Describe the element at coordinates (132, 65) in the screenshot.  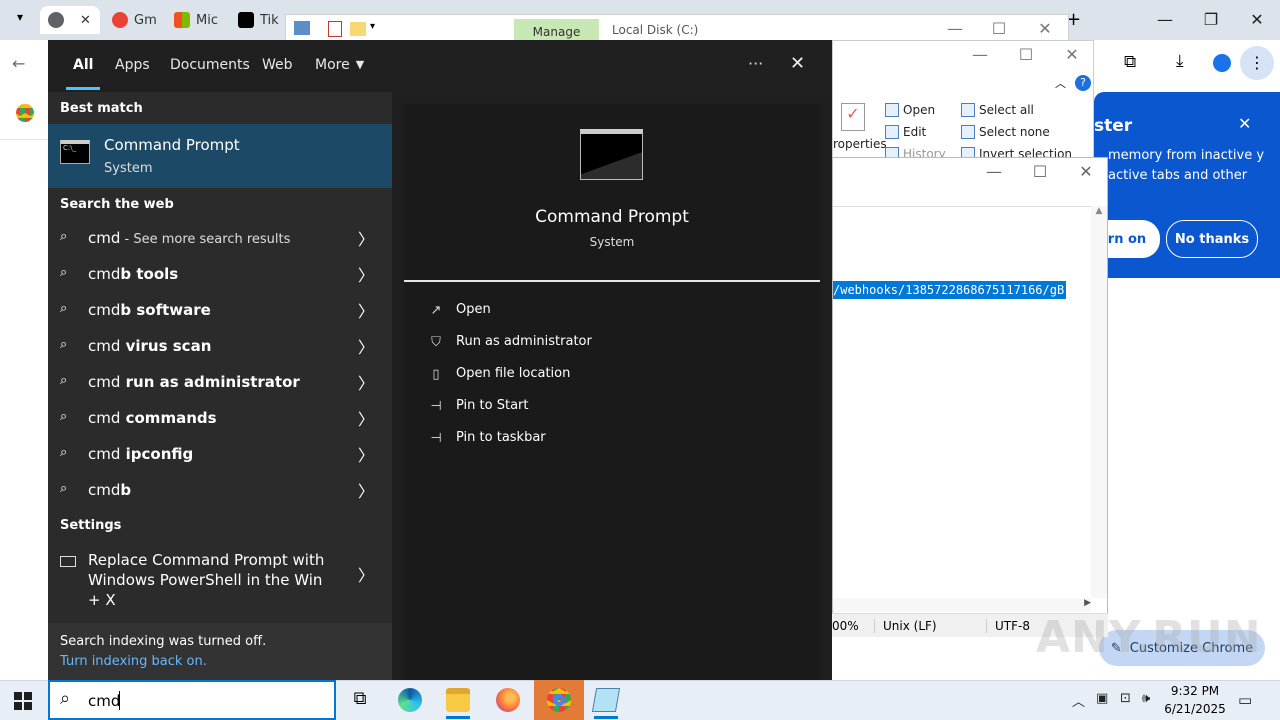
I see `tab-apps: Apps` at that location.